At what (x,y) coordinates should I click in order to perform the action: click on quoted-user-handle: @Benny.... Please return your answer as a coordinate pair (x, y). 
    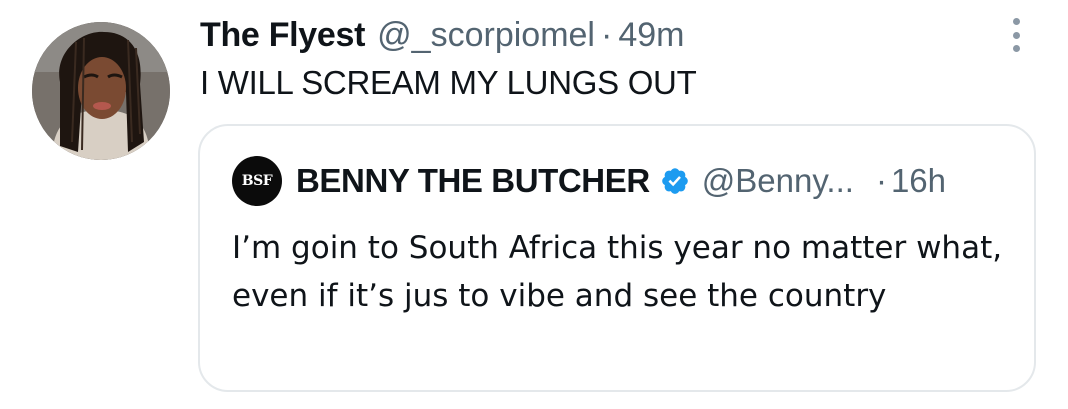
    Looking at the image, I should click on (778, 181).